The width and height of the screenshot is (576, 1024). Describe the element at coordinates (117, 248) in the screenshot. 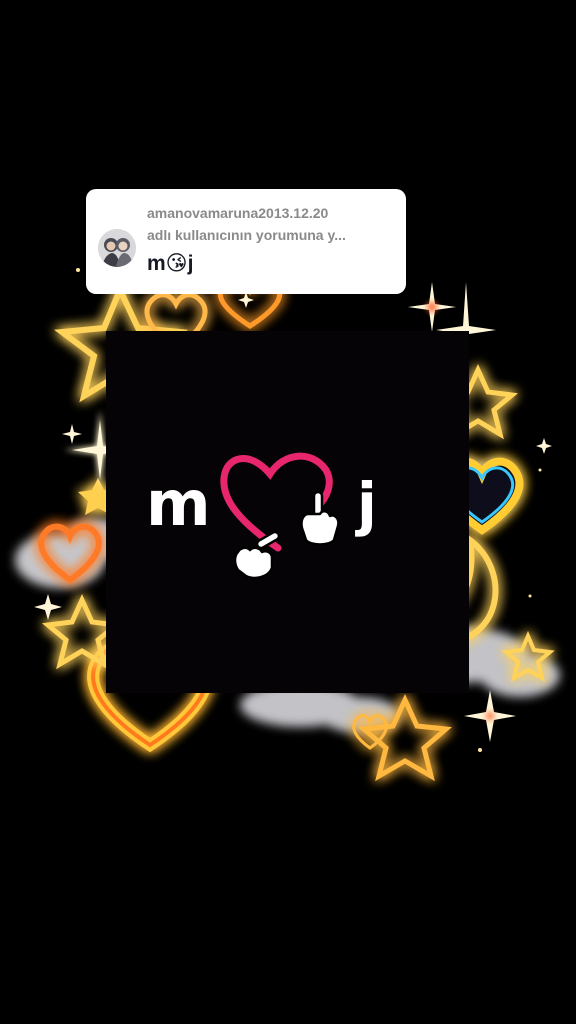

I see `profile-avatar-icon` at that location.